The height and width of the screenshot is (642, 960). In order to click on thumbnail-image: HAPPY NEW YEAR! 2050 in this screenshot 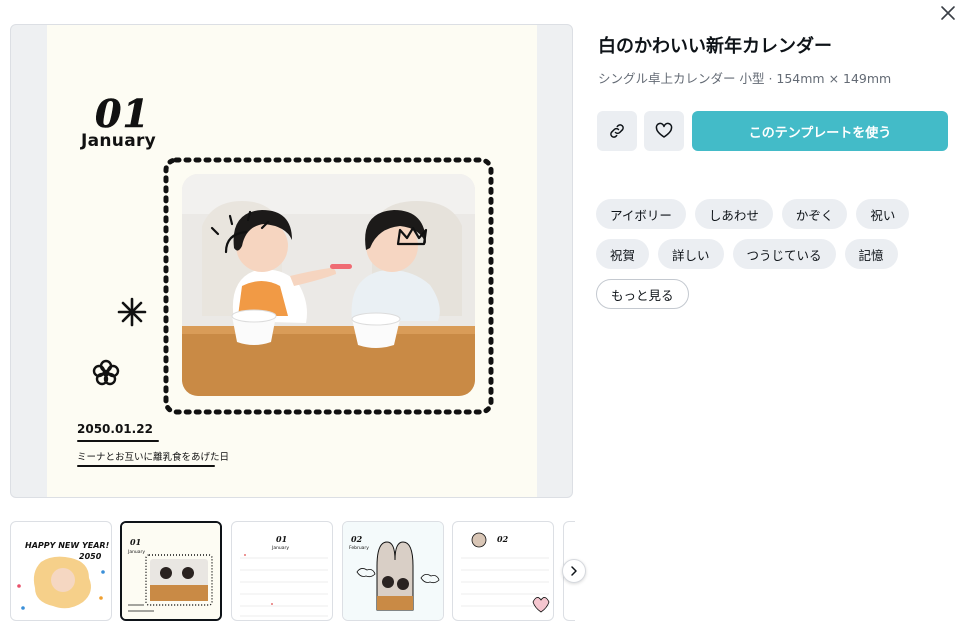, I will do `click(63, 575)`.